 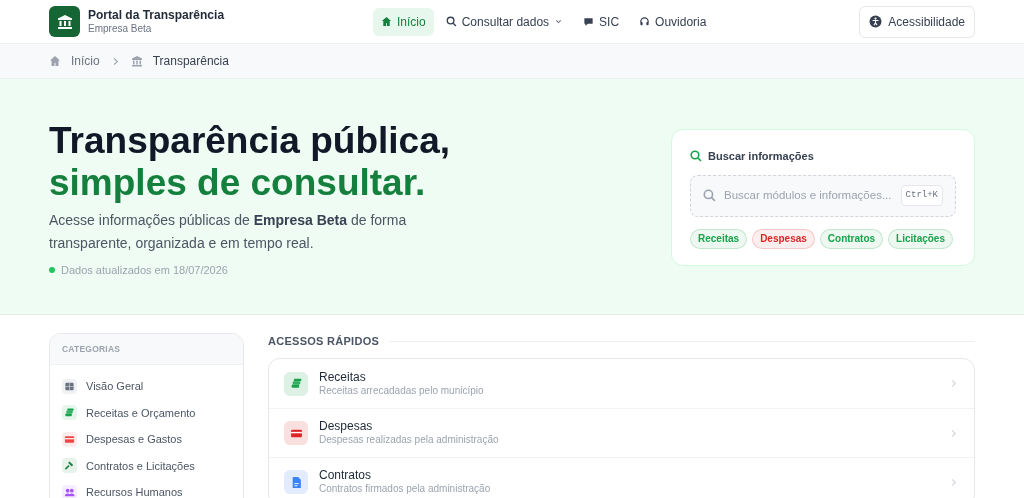 I want to click on accessibility-icon, so click(x=876, y=21).